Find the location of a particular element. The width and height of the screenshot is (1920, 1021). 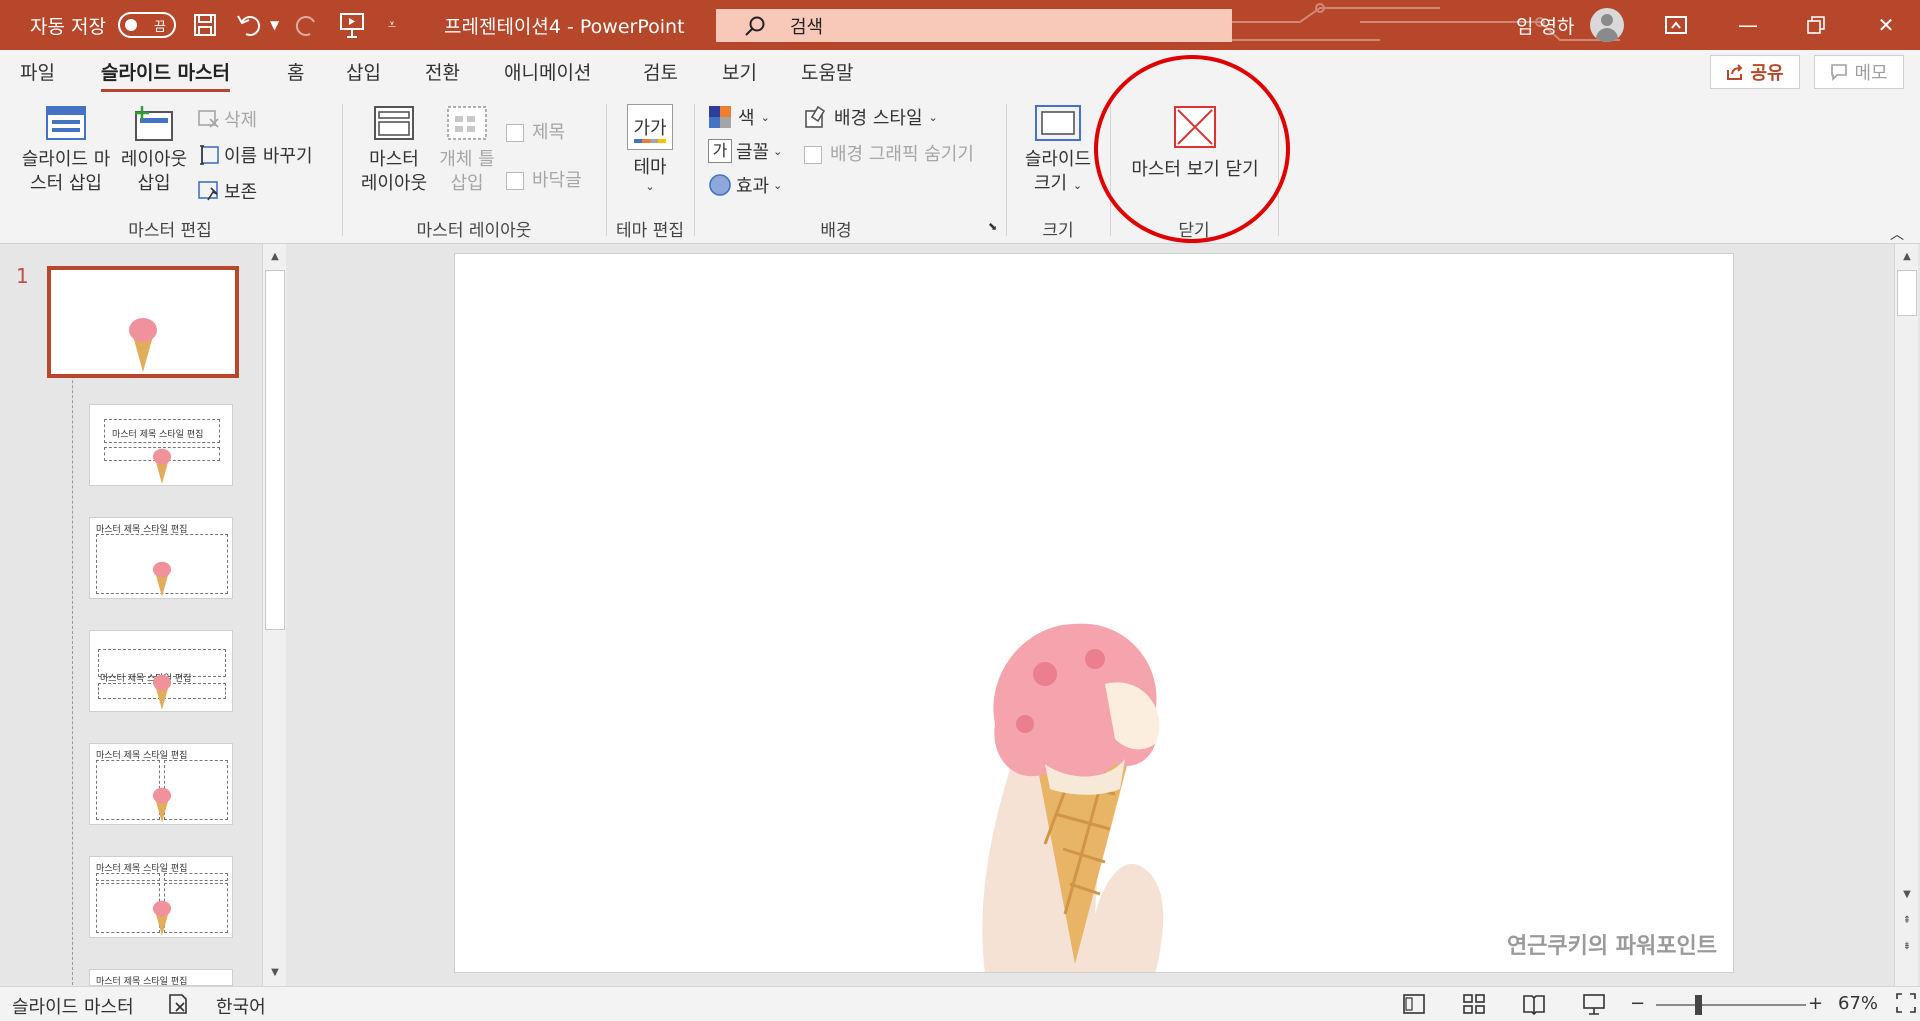

reading-view-icon is located at coordinates (1534, 1006).